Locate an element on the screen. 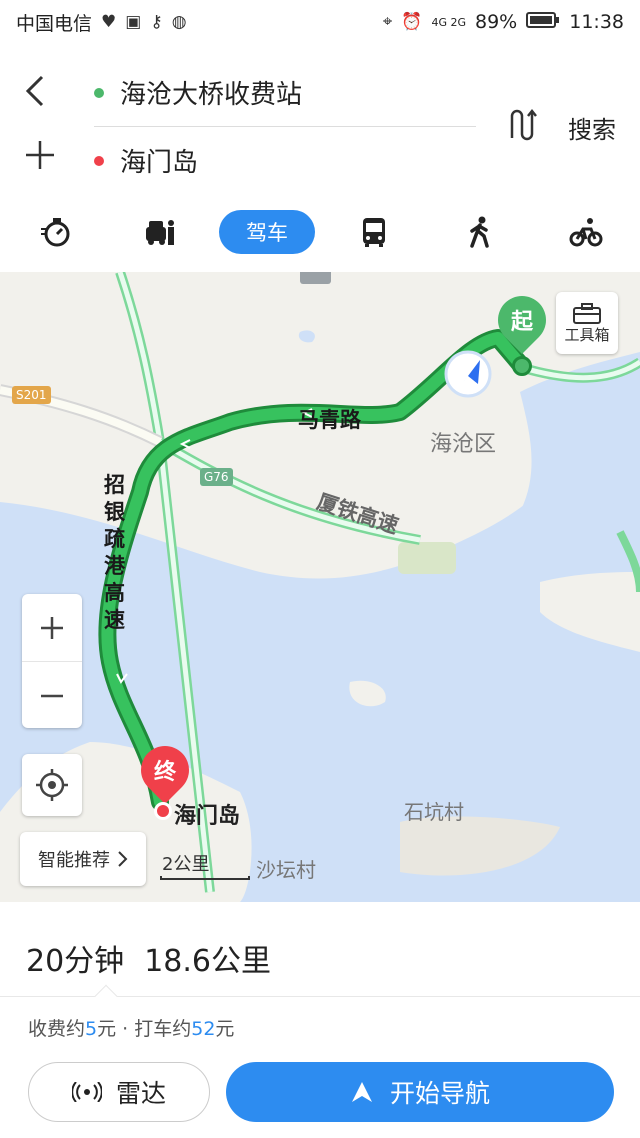 The image size is (640, 1138). route-duration: 20分钟 is located at coordinates (75, 961).